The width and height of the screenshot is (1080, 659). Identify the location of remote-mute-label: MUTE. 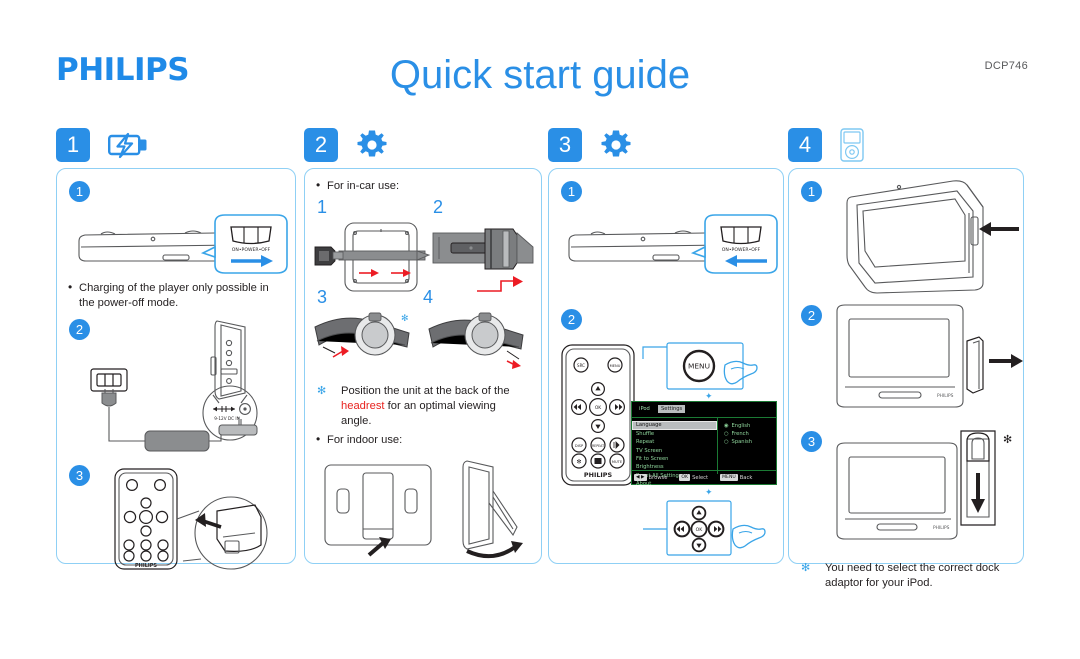
(617, 462).